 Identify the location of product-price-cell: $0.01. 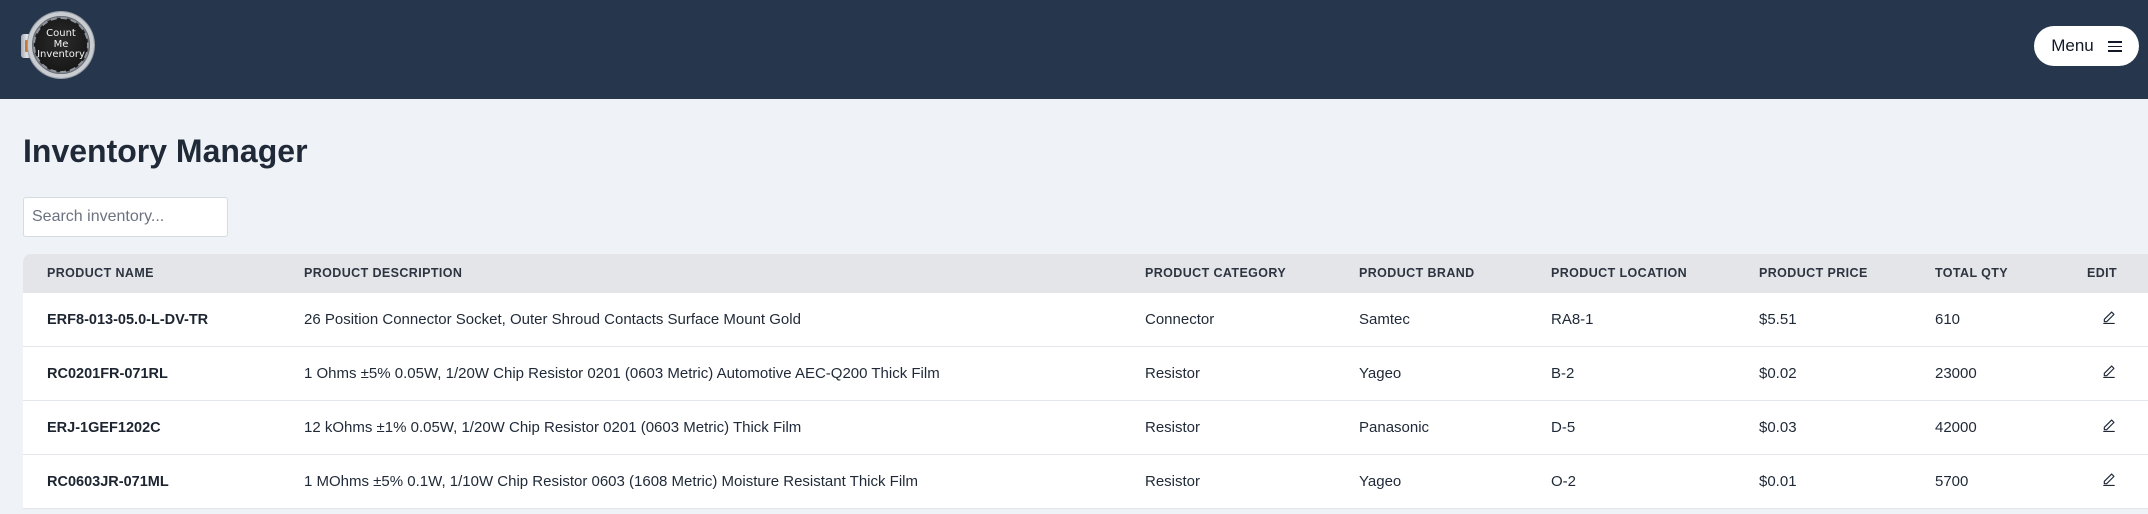
(1778, 481).